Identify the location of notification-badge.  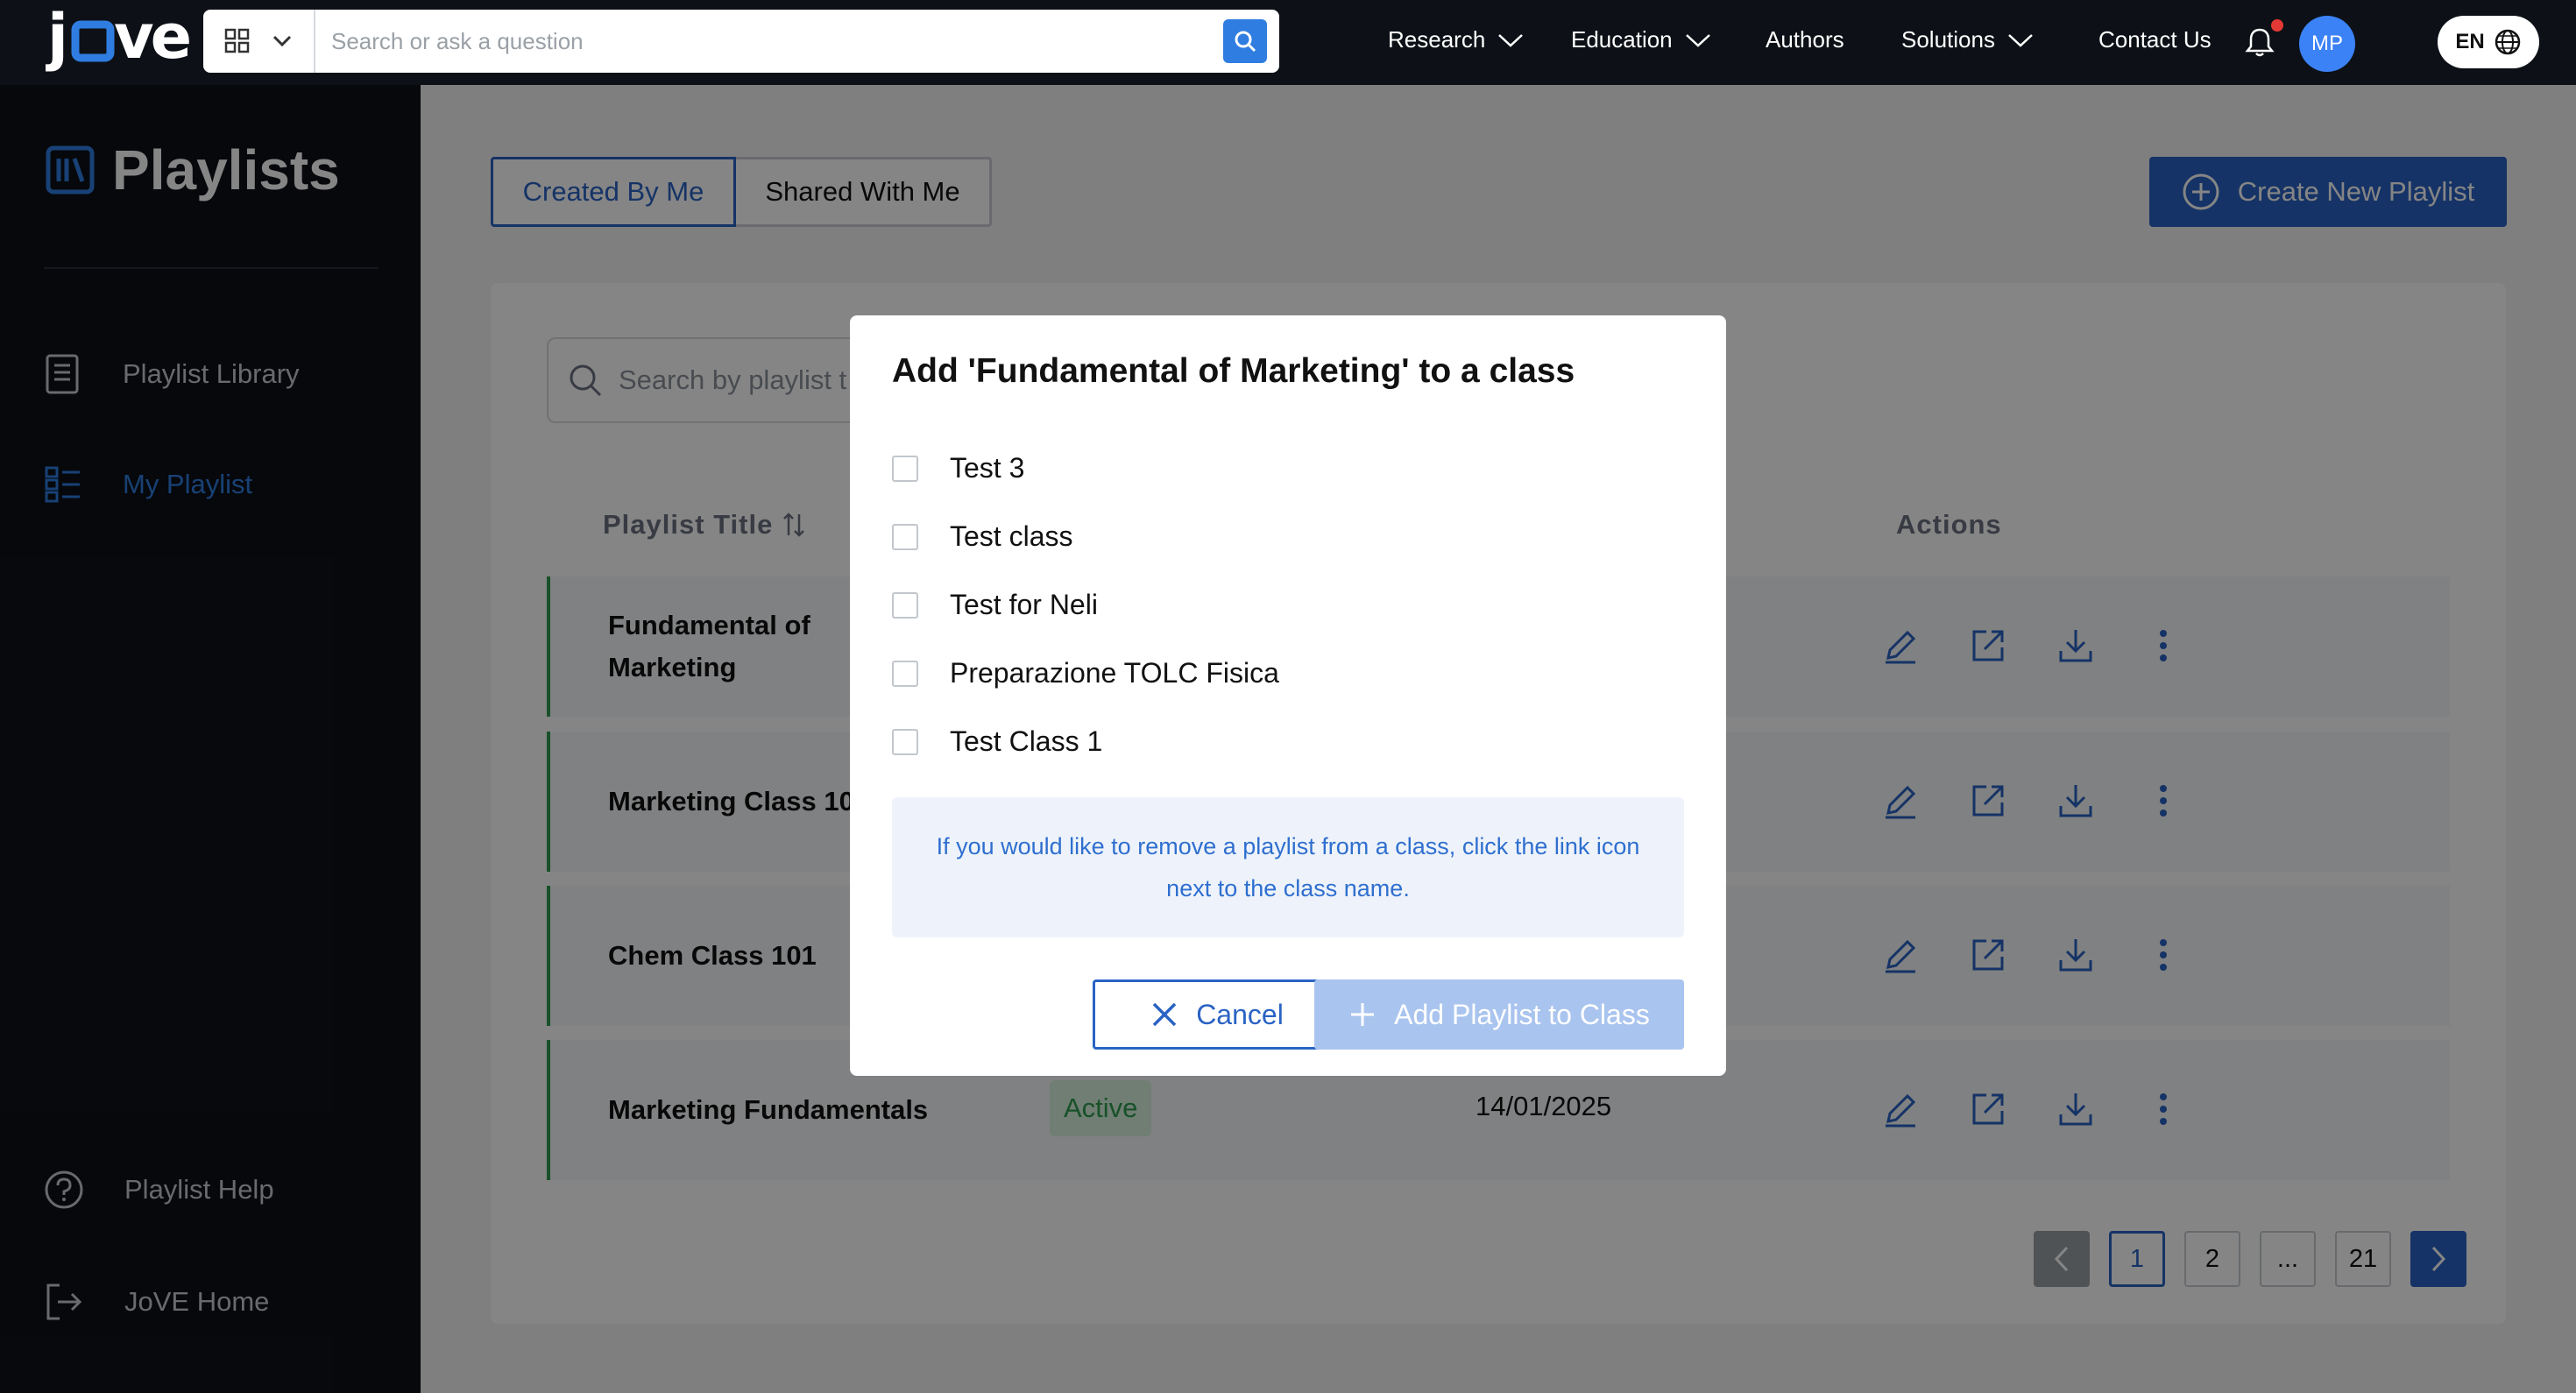
(2277, 26).